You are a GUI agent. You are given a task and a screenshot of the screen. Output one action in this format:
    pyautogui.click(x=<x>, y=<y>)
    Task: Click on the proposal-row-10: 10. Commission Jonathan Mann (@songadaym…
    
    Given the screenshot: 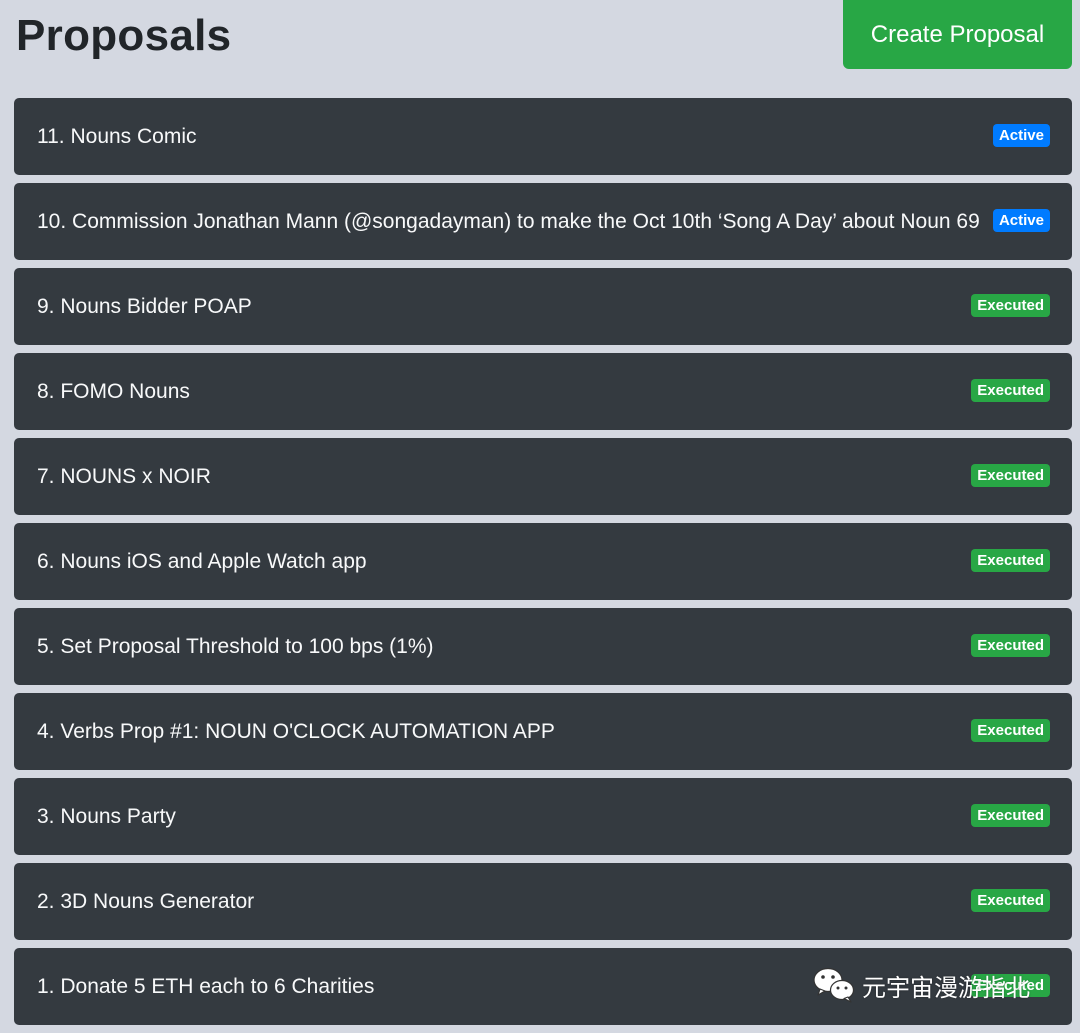 What is the action you would take?
    pyautogui.click(x=543, y=221)
    